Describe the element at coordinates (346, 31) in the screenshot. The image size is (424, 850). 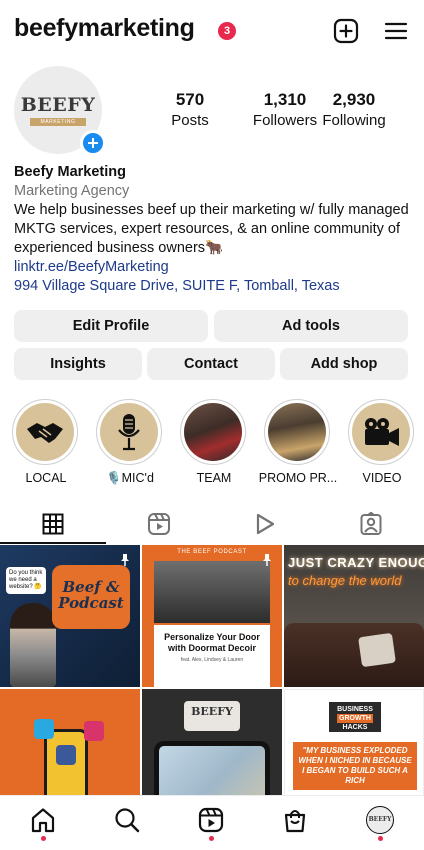
I see `create-post-icon` at that location.